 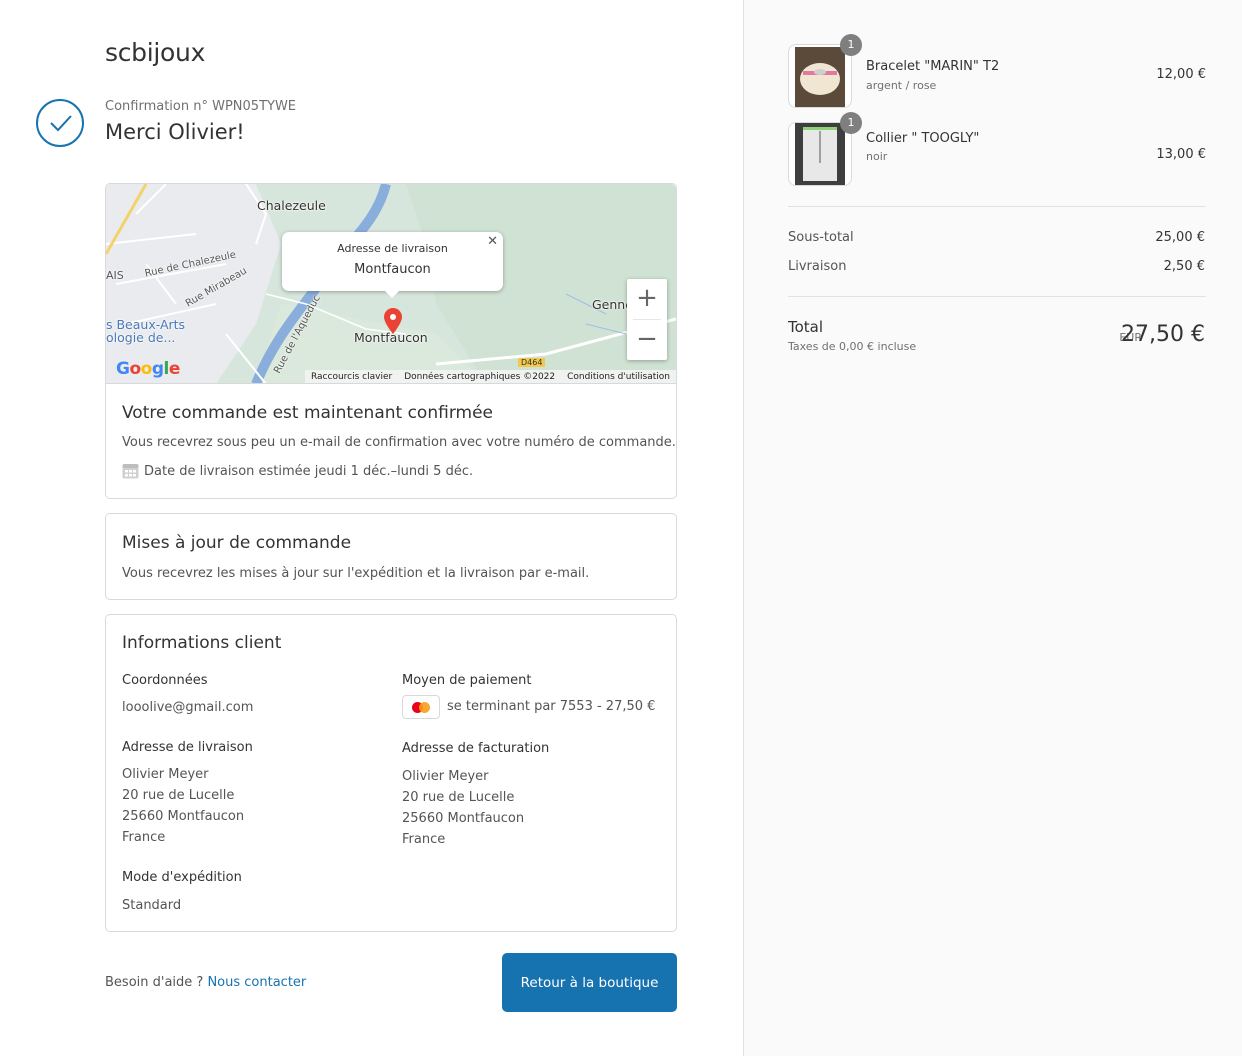 I want to click on billing-city: 25660 Montfaucon, so click(x=463, y=818).